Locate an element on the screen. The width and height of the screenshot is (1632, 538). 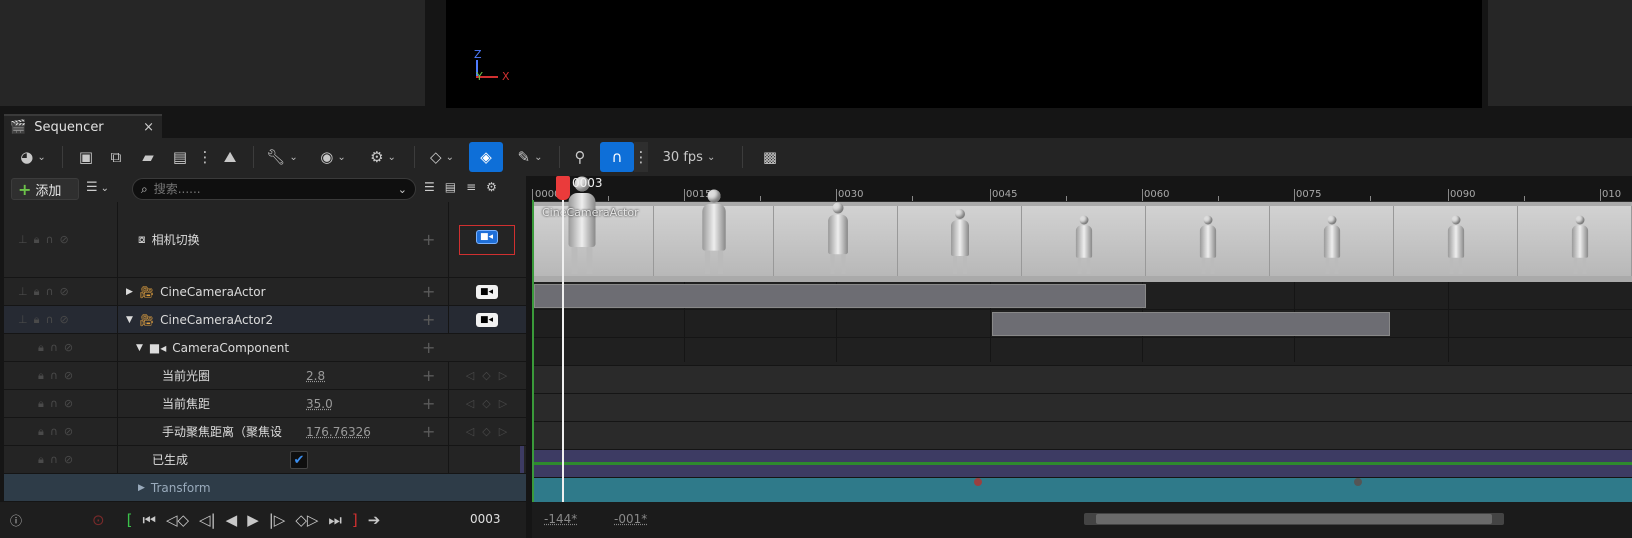
world-menu-button: ◕ ⌄ is located at coordinates (33, 157).